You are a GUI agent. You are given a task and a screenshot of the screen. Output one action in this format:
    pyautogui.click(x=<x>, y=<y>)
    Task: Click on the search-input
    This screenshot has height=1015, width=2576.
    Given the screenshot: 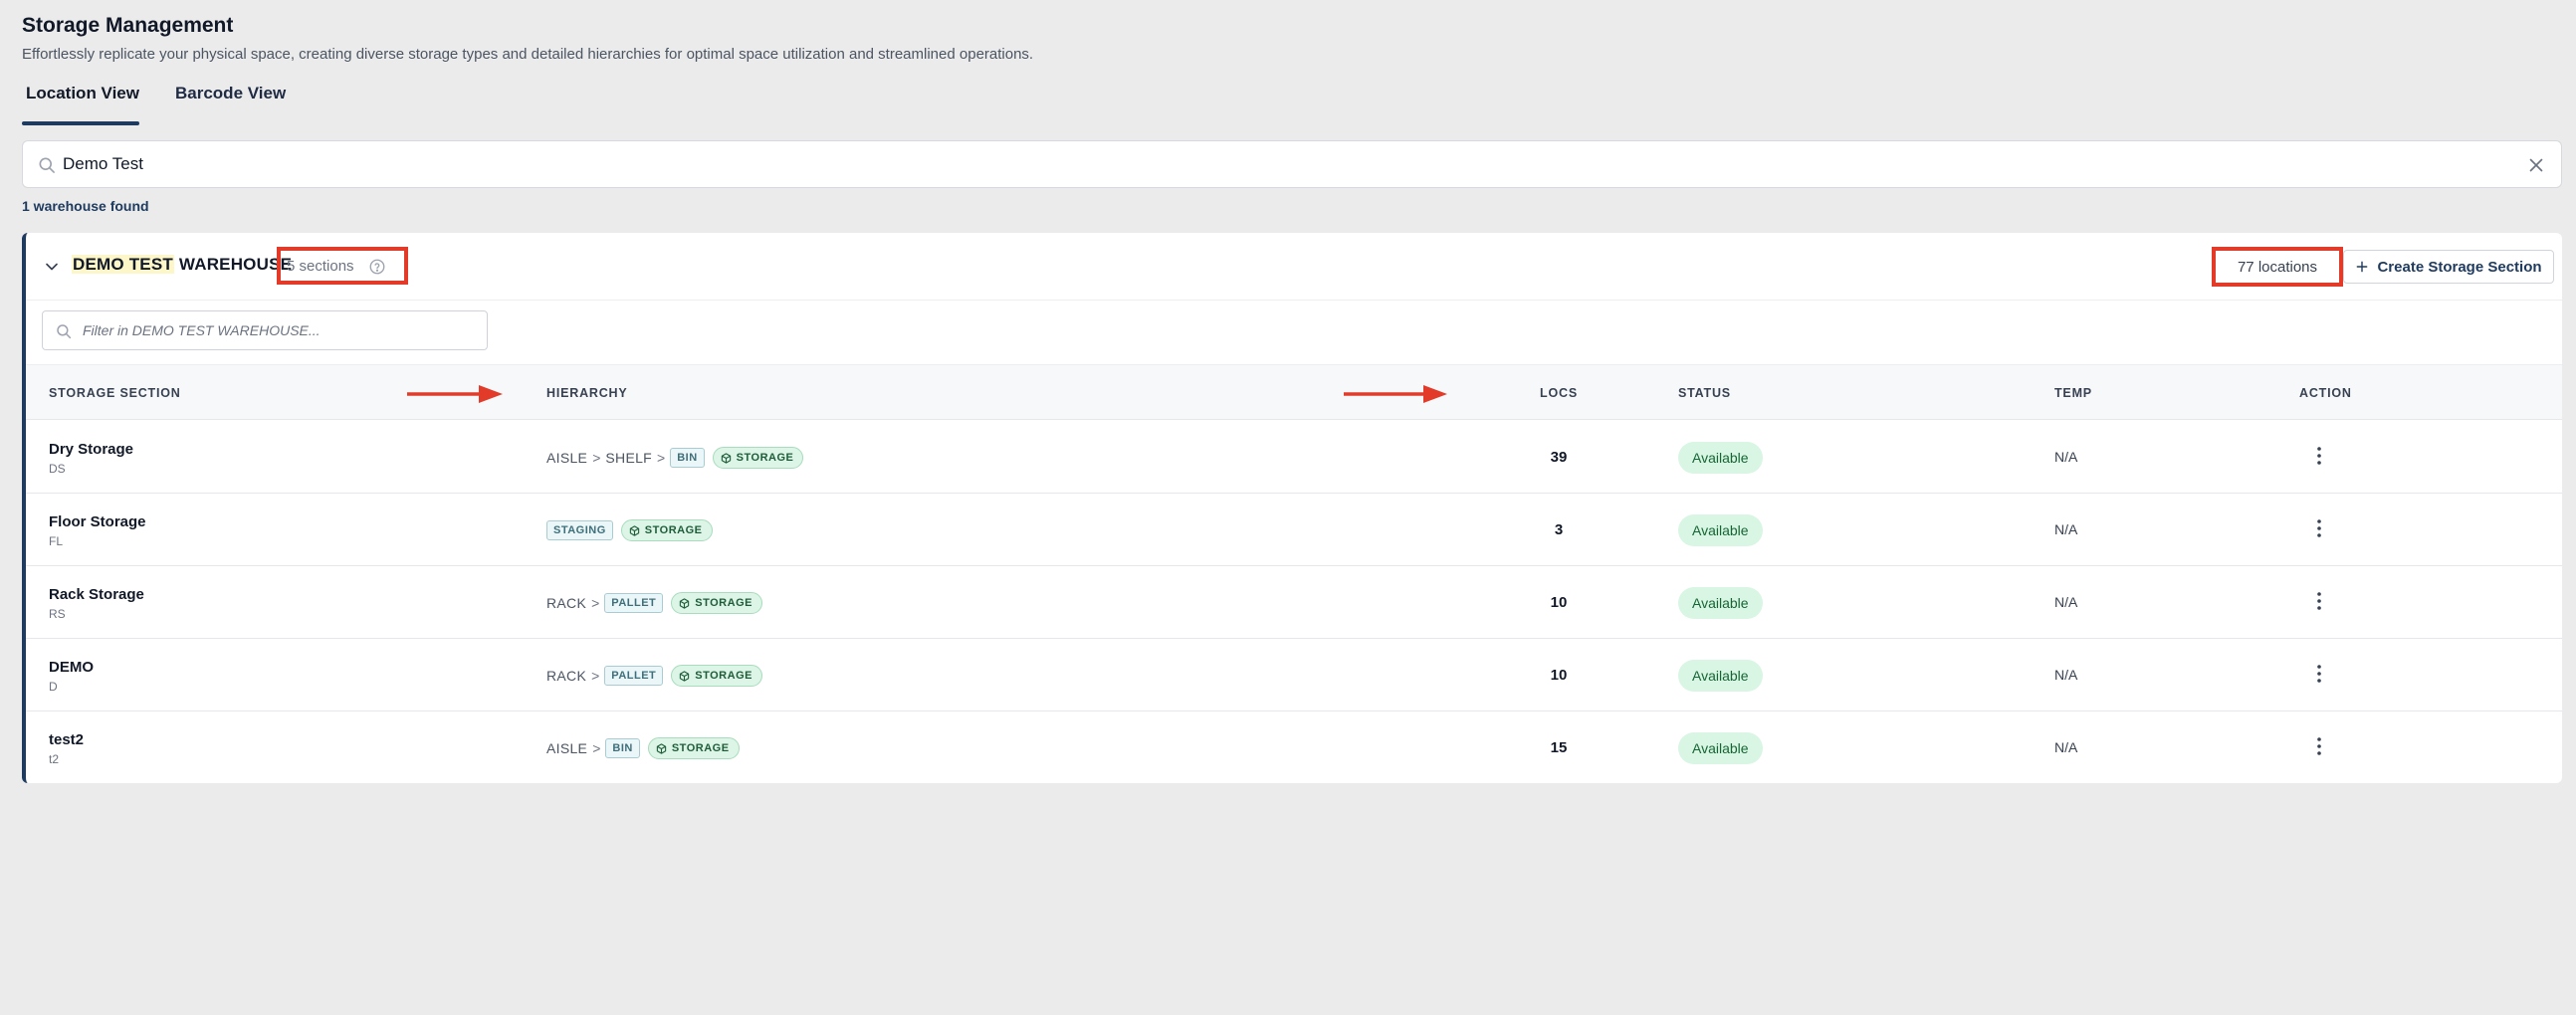 What is the action you would take?
    pyautogui.click(x=1282, y=164)
    